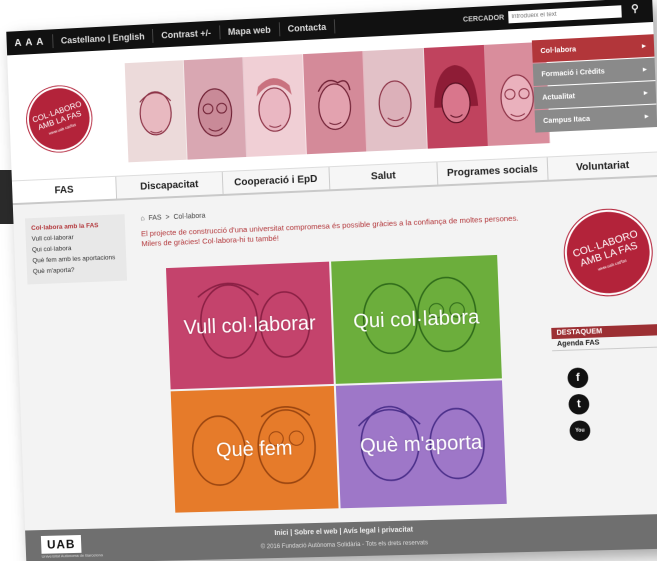 This screenshot has height=561, width=657. I want to click on language-selector: Castellano | English, so click(103, 38).